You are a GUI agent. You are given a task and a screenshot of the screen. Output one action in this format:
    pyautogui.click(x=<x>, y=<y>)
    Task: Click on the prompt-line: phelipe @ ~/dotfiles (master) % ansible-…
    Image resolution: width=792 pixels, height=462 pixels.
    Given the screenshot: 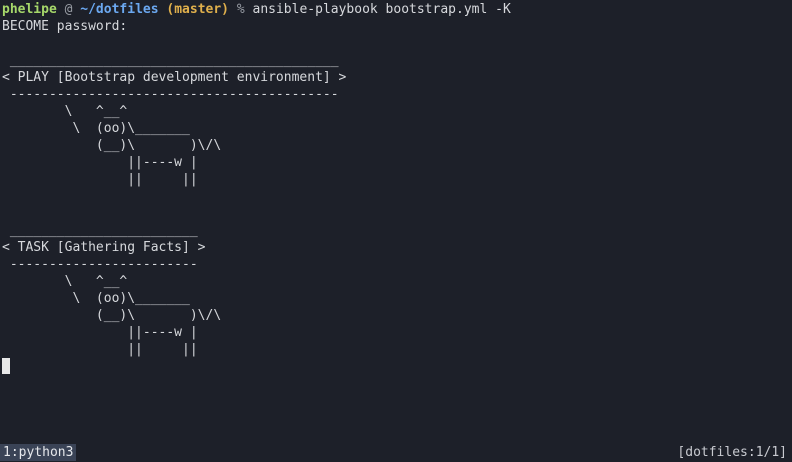 What is the action you would take?
    pyautogui.click(x=396, y=9)
    